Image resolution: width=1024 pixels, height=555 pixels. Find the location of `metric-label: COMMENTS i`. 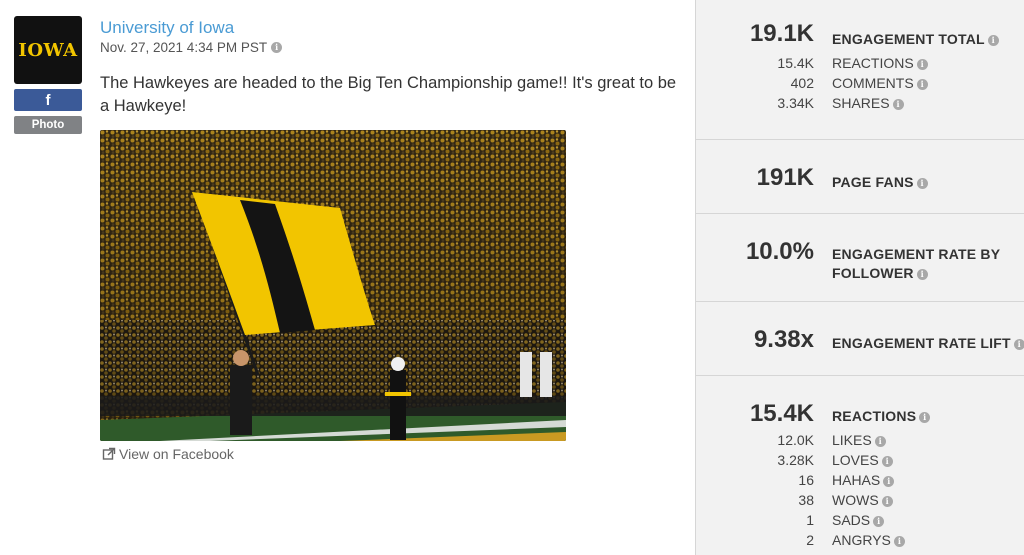

metric-label: COMMENTS i is located at coordinates (880, 83).